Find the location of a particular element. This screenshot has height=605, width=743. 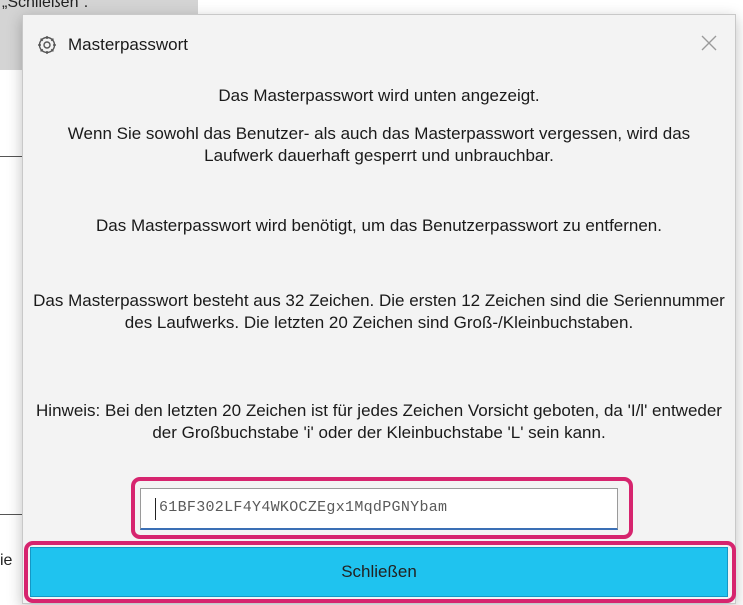

master-password-value: 61BF302LF4Y4WKOCZEgx1MqdPGNYbam is located at coordinates (303, 507).